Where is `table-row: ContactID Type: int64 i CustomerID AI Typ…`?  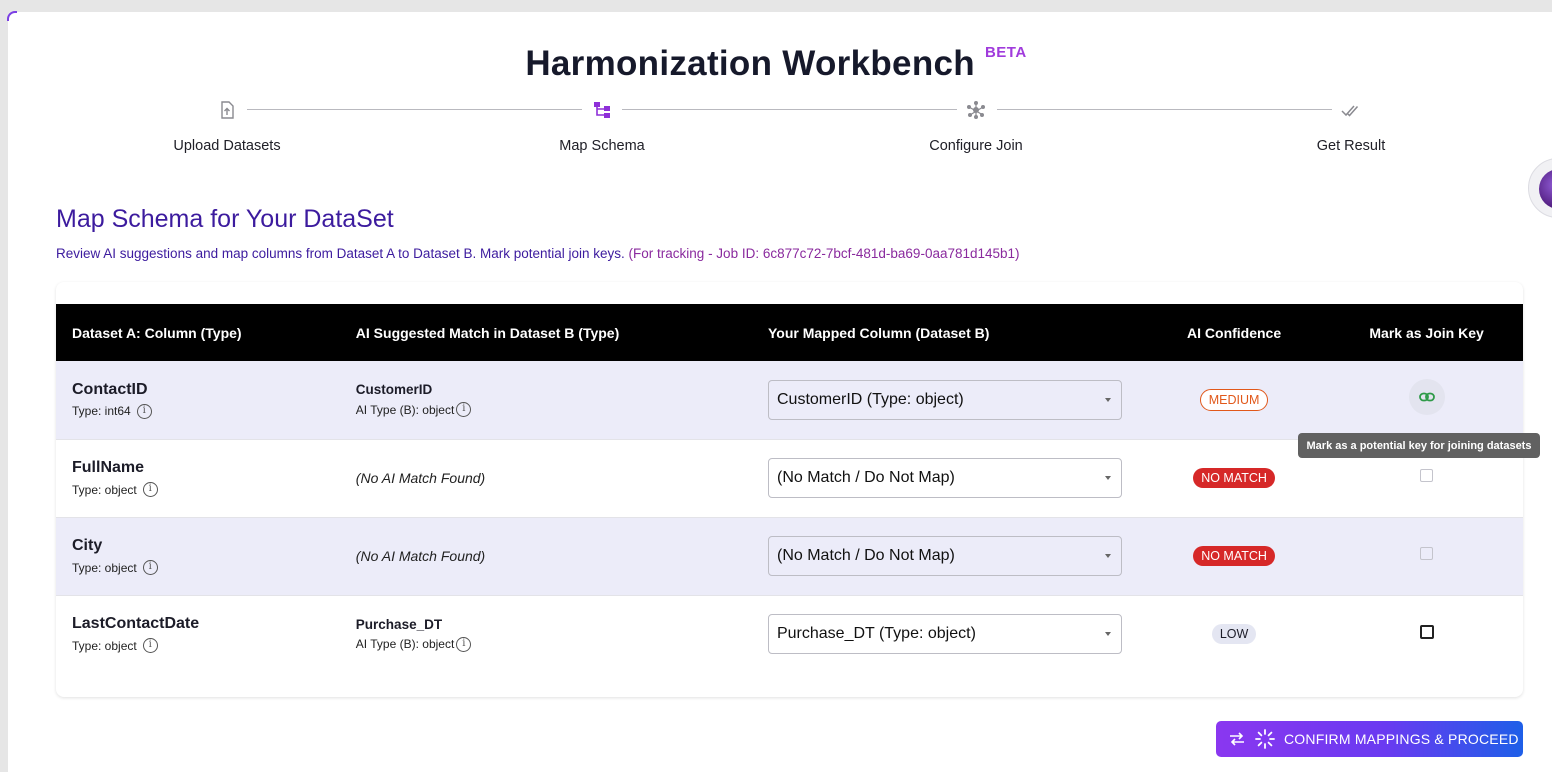 table-row: ContactID Type: int64 i CustomerID AI Typ… is located at coordinates (789, 400).